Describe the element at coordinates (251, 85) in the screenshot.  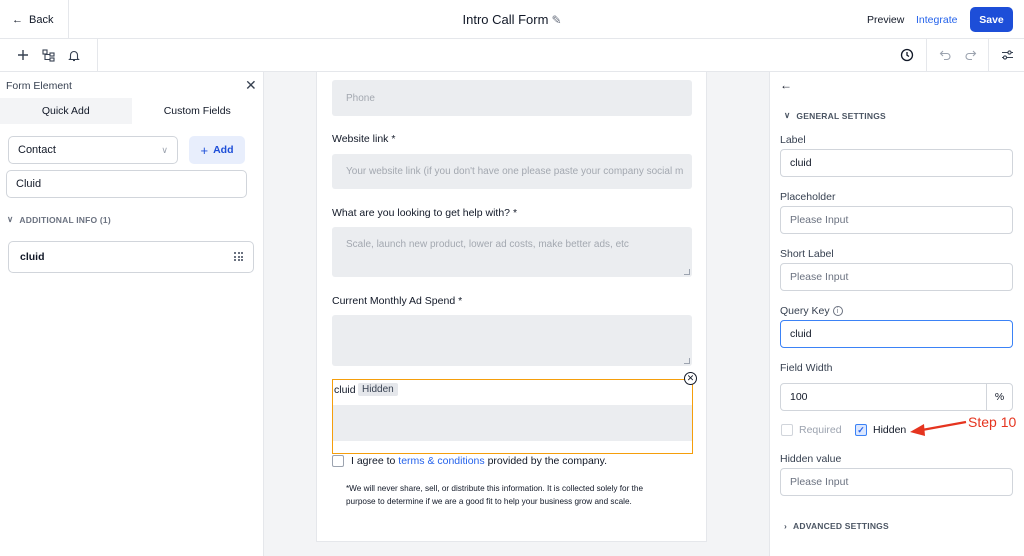
I see `close-icon: ✕` at that location.